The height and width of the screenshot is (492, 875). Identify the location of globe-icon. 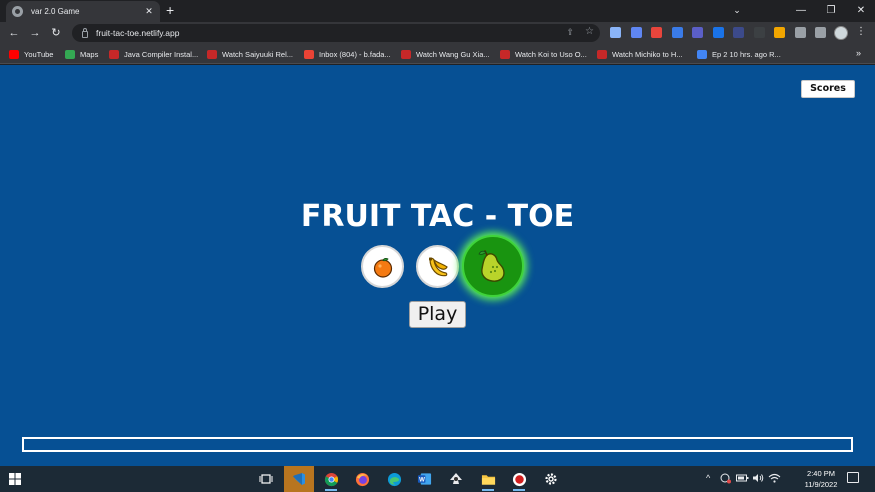
(17, 11).